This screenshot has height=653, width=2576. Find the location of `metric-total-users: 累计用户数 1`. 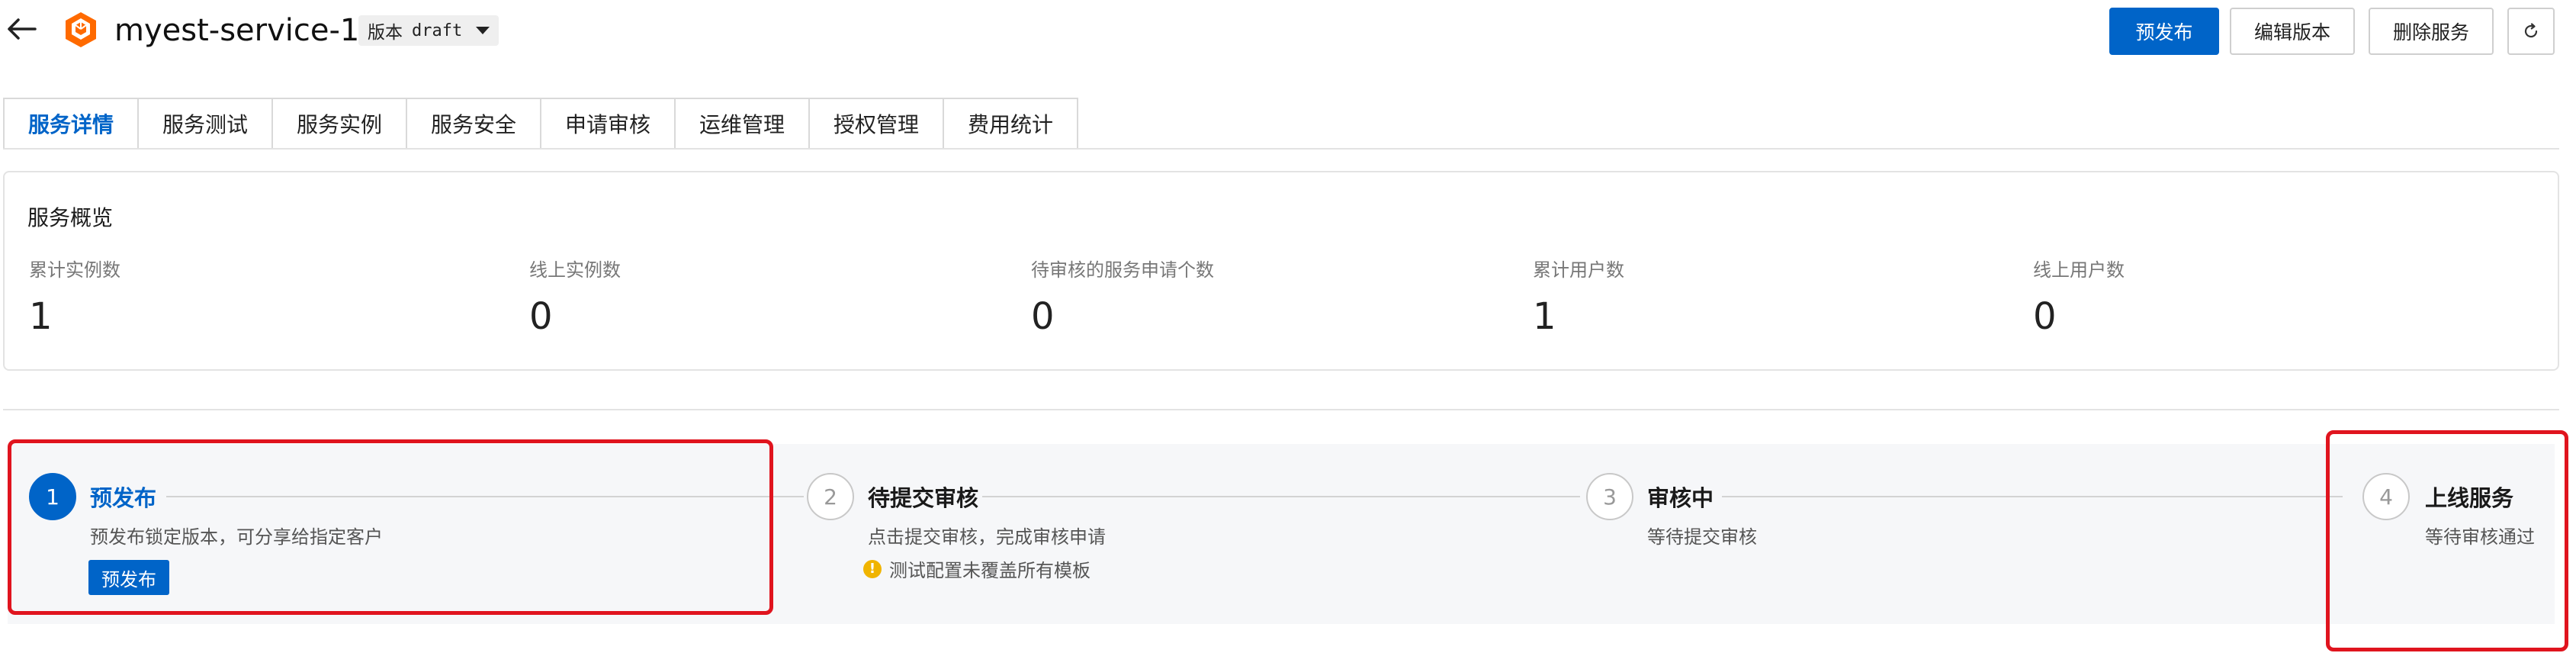

metric-total-users: 累计用户数 1 is located at coordinates (1578, 295).